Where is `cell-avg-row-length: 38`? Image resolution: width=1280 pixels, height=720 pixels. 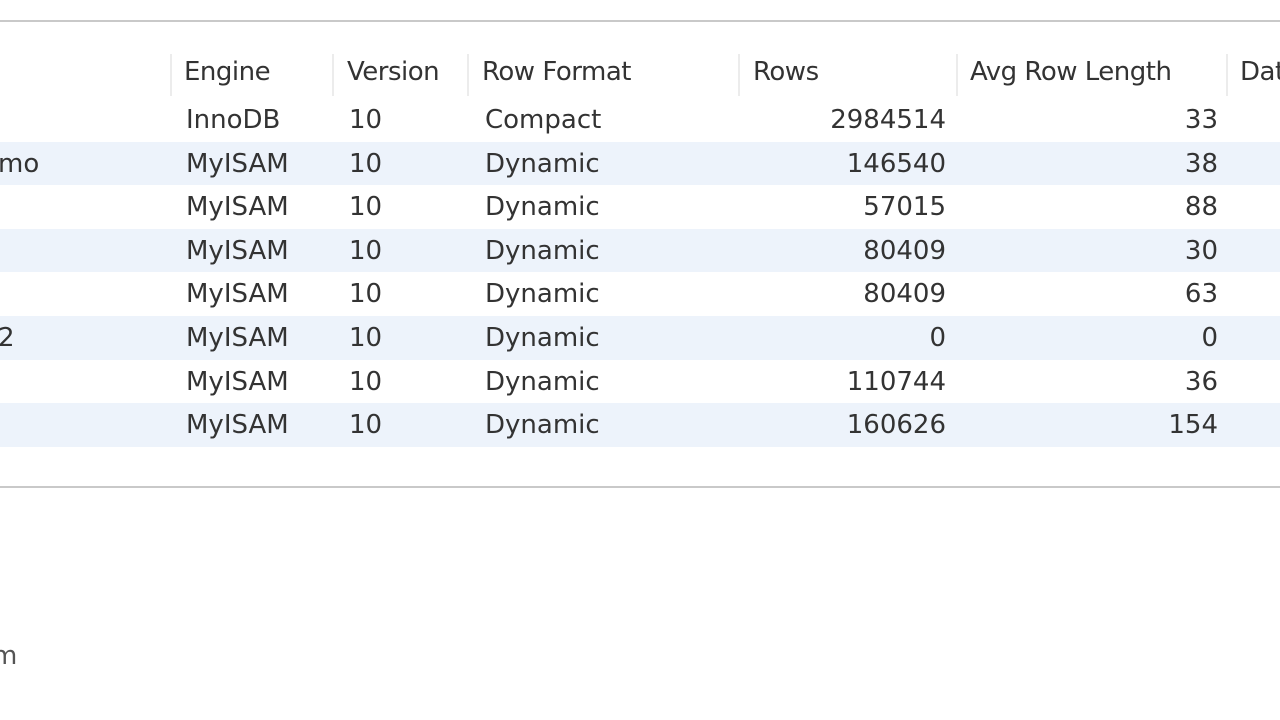 cell-avg-row-length: 38 is located at coordinates (1201, 163).